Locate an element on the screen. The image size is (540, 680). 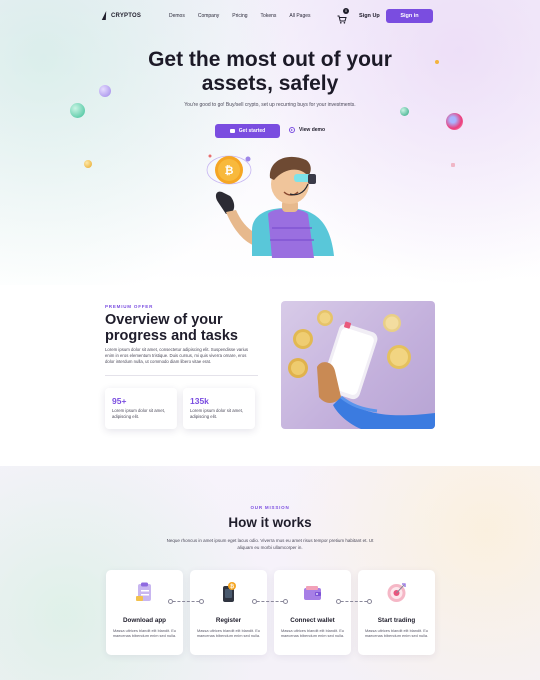
step-card-connect-wallet is located at coordinates (312, 612).